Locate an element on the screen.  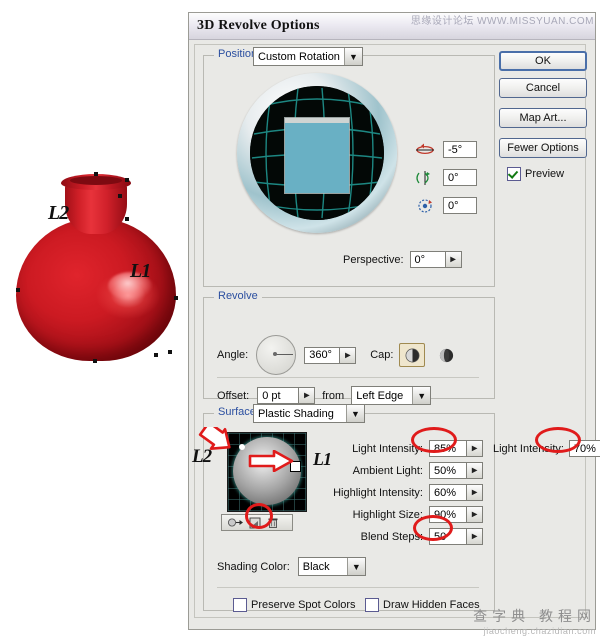
ambient-light-value: 50% is located at coordinates (445, 470).